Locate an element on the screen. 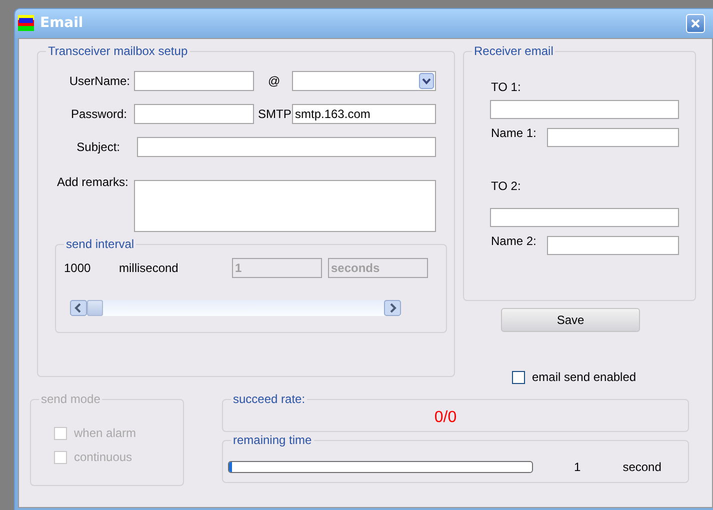  checkbox is located at coordinates (518, 377).